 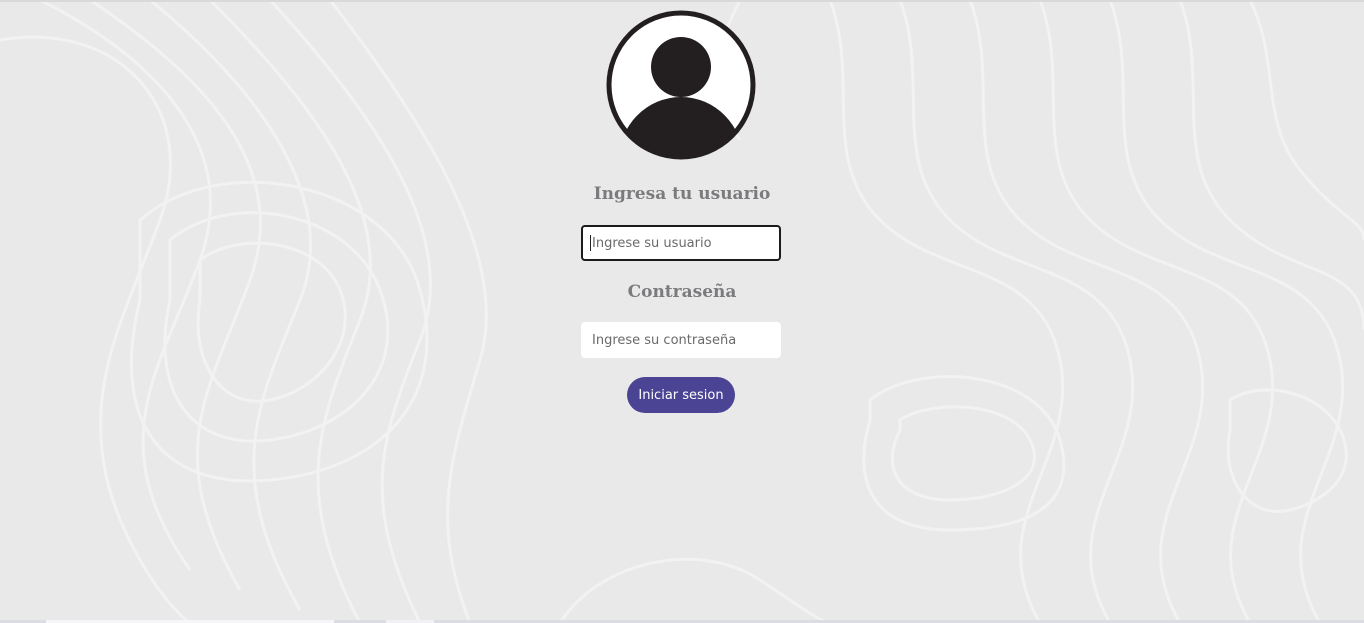 What do you see at coordinates (590, 243) in the screenshot?
I see `text-cursor` at bounding box center [590, 243].